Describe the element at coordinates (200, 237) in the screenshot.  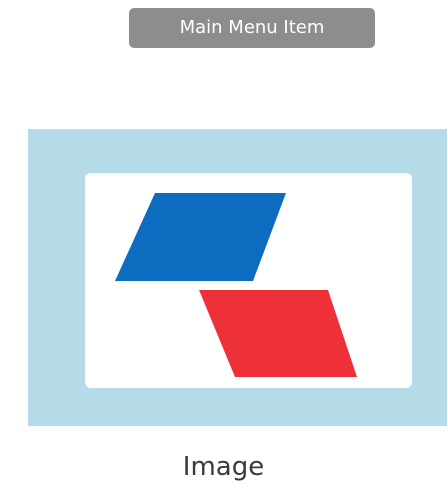
I see `blue-parallelogram-shape` at that location.